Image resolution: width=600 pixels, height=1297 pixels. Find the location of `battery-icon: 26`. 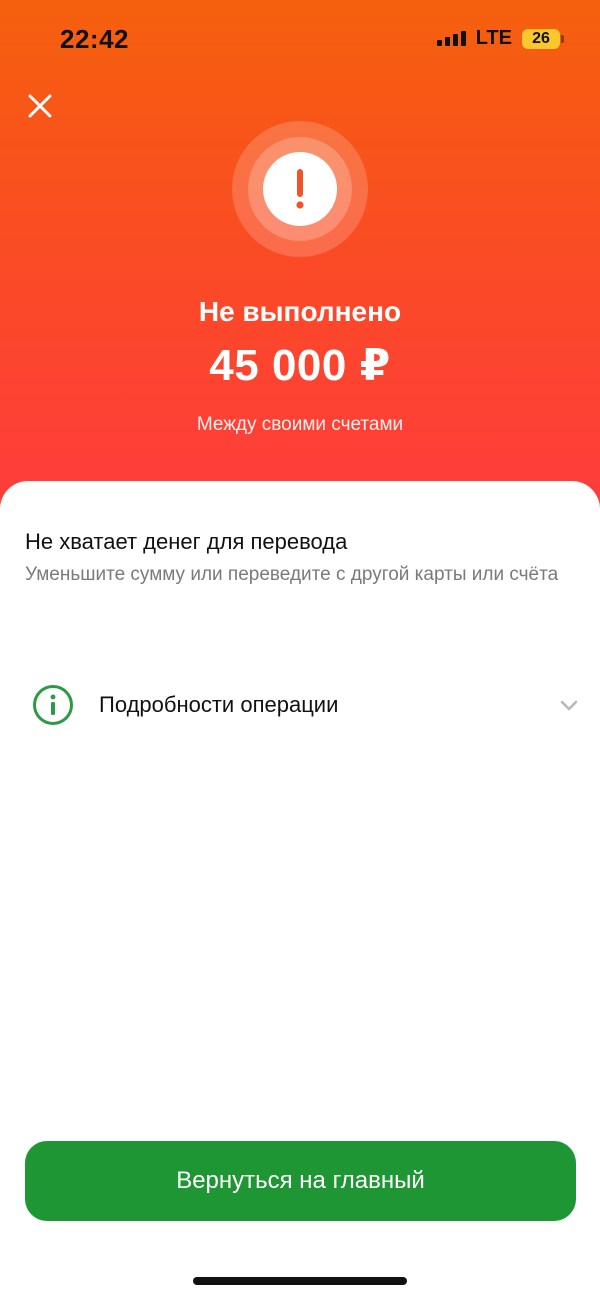

battery-icon: 26 is located at coordinates (543, 38).